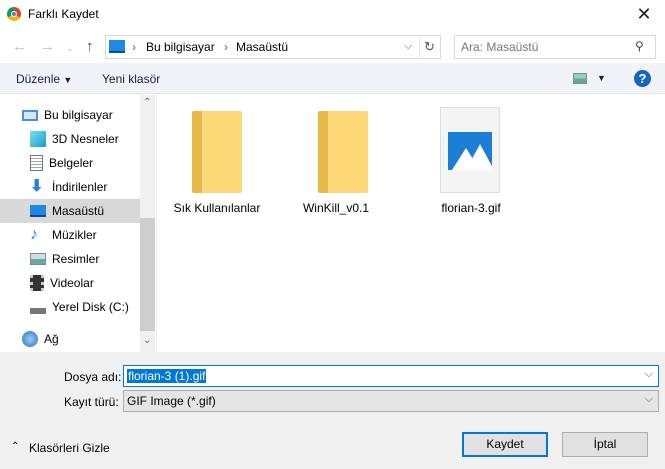  Describe the element at coordinates (391, 401) in the screenshot. I see `filetype-select: GIF Image (*.gif) ⌵` at that location.